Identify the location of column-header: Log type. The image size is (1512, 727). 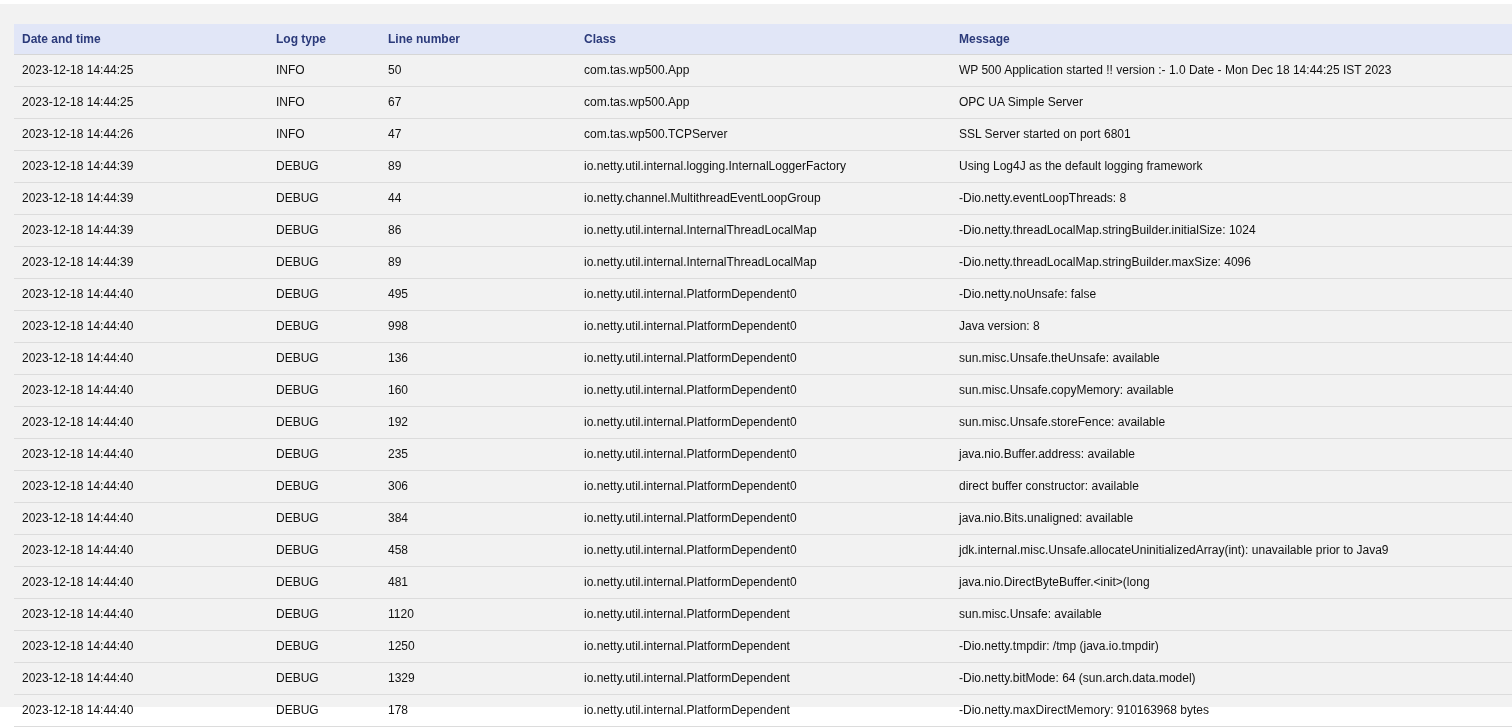
(324, 39).